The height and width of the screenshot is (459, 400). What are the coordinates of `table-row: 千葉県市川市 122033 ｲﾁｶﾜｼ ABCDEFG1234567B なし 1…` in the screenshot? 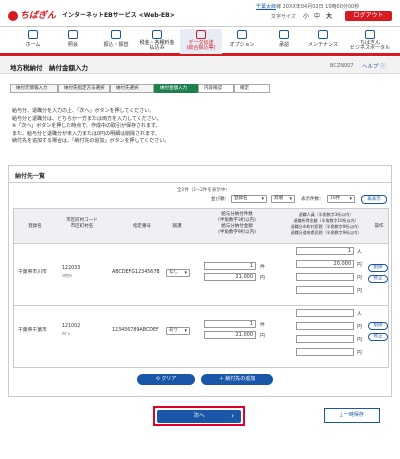 It's located at (201, 275).